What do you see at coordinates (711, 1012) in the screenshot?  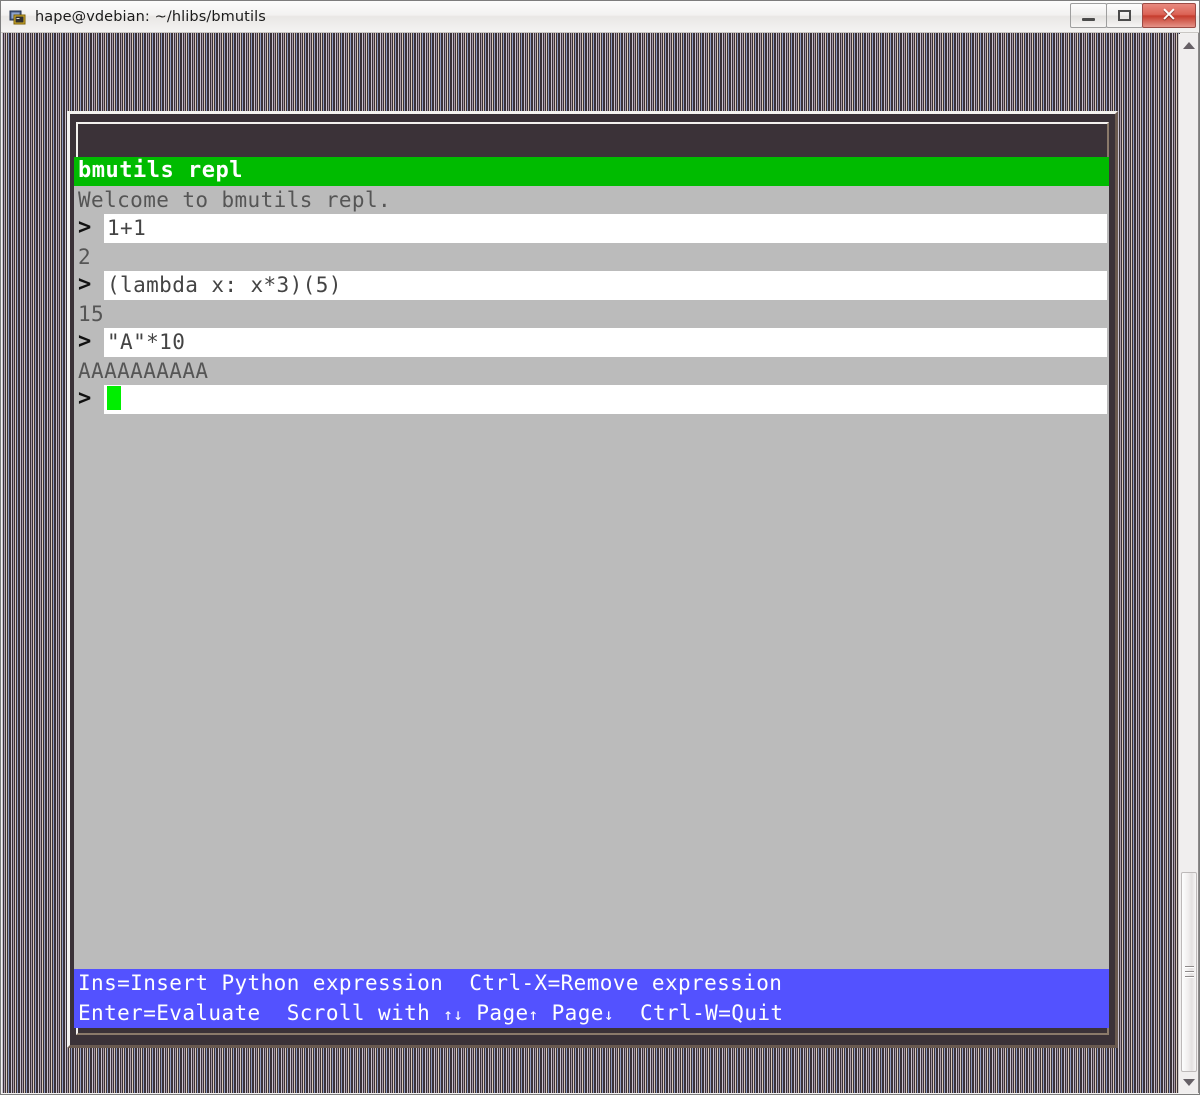 I see `hint-quit: Ctrl-W=Quit` at bounding box center [711, 1012].